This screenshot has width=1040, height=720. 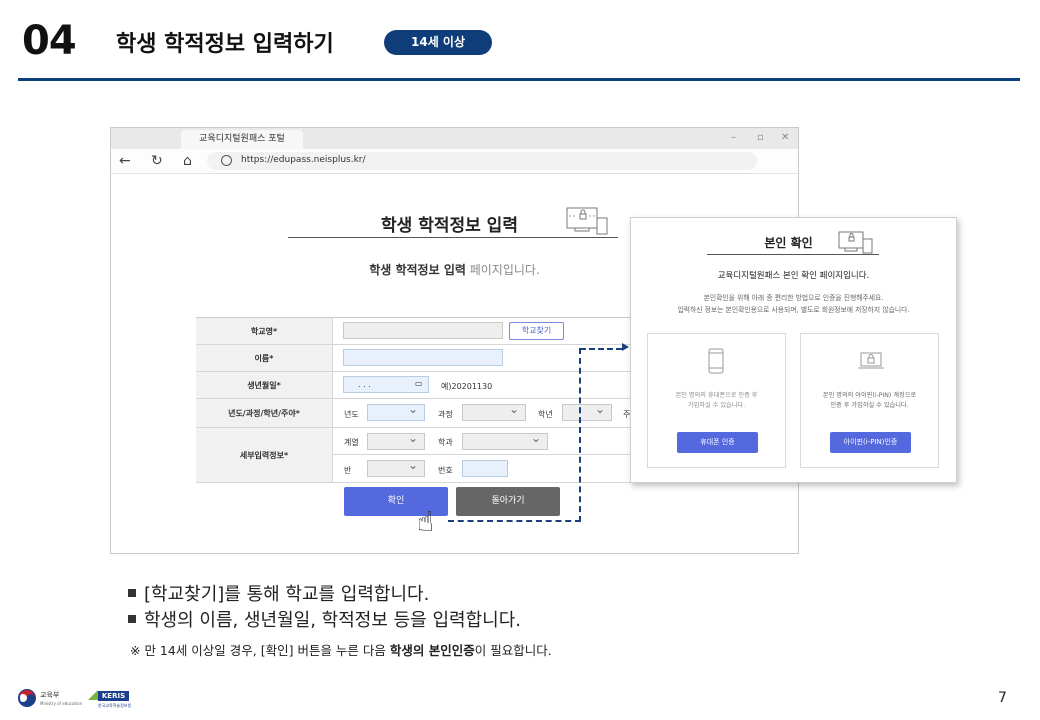 What do you see at coordinates (61, 703) in the screenshot?
I see `ministry-subtitle: Ministry of education` at bounding box center [61, 703].